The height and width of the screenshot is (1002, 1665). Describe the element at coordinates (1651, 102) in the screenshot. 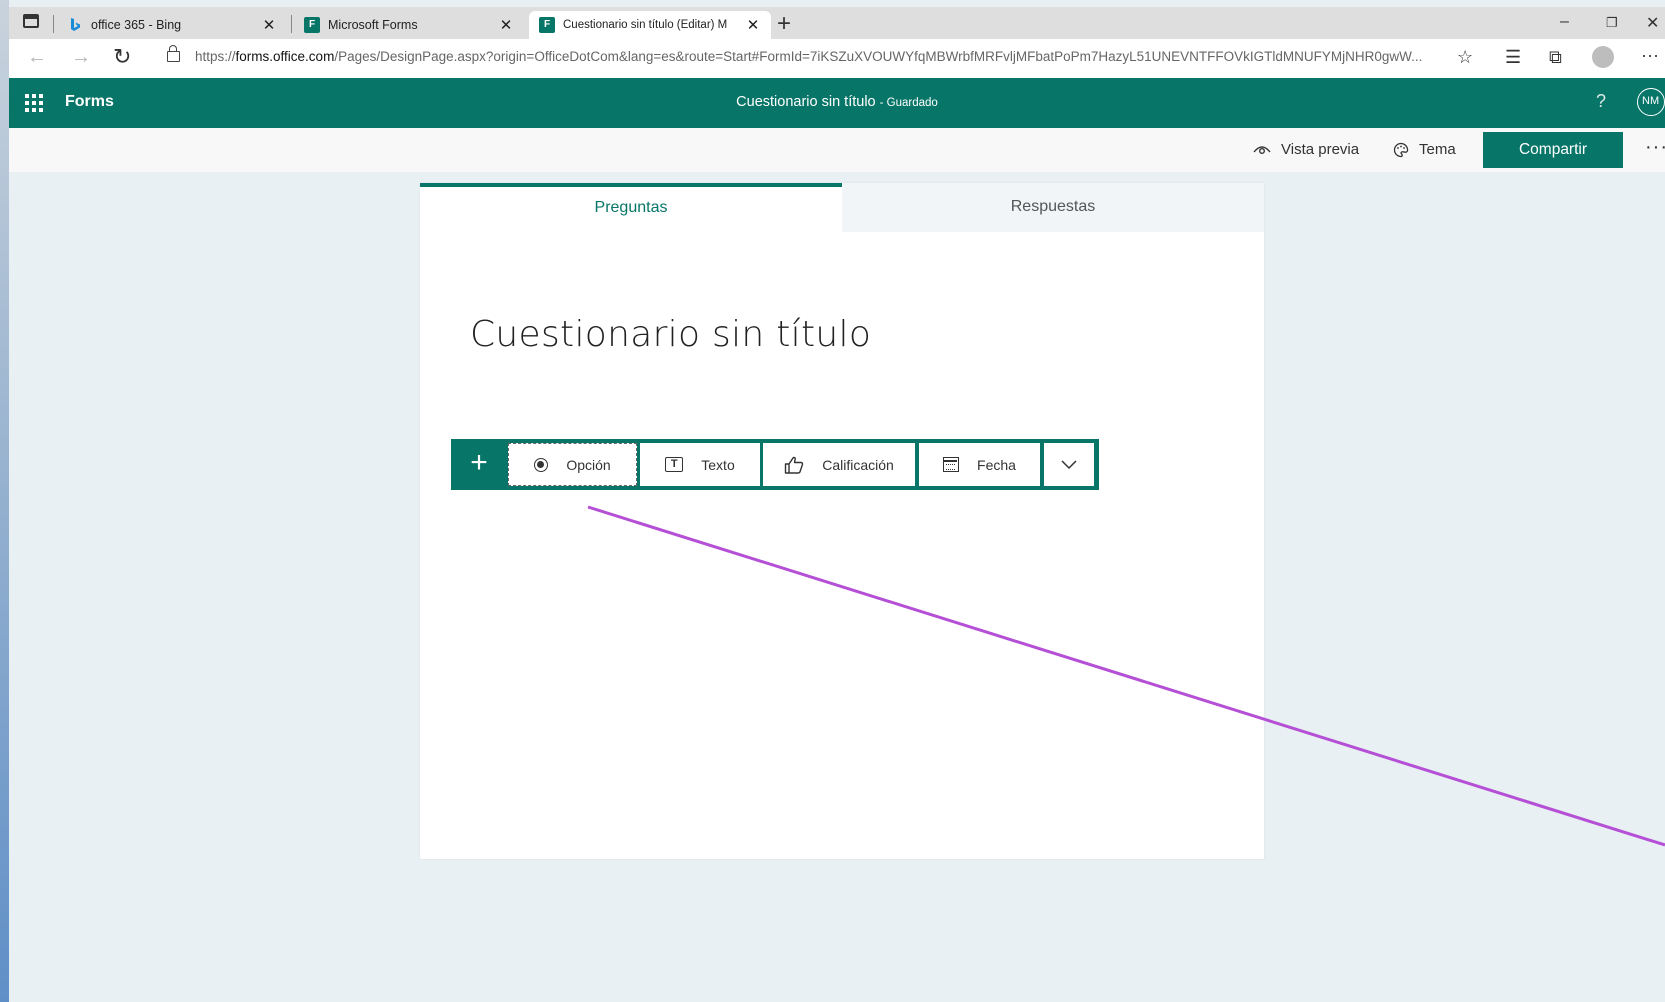

I see `user-avatar: NM` at that location.